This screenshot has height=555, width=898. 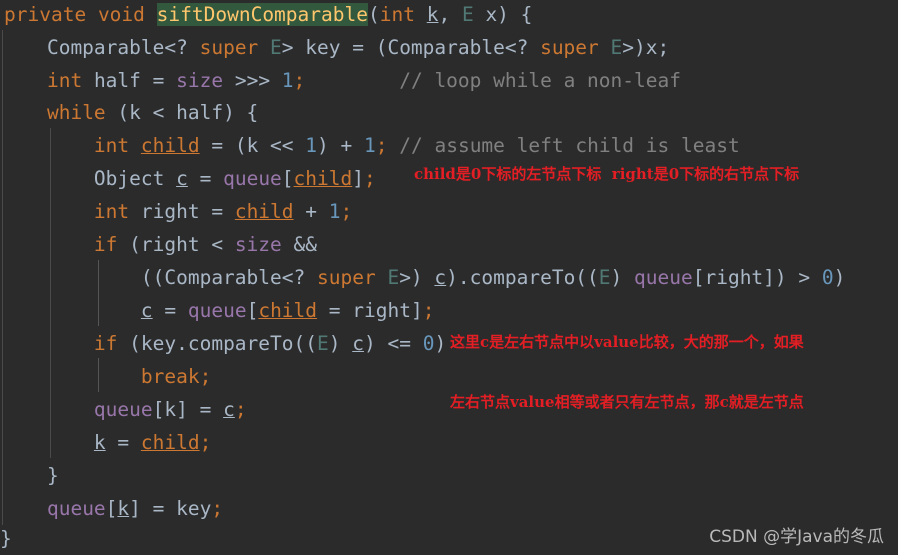 I want to click on code-line-4: while (k < half) {, so click(x=449, y=112).